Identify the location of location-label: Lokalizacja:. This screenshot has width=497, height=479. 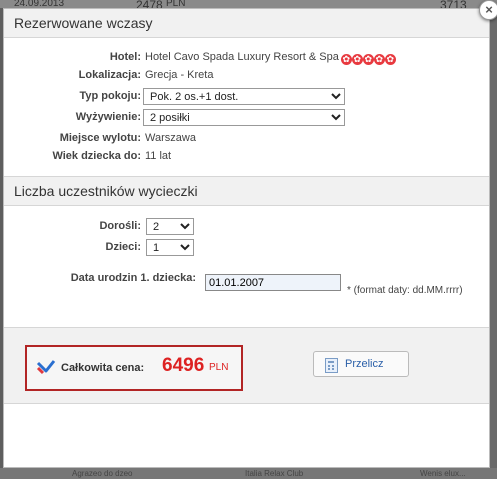
(109, 75).